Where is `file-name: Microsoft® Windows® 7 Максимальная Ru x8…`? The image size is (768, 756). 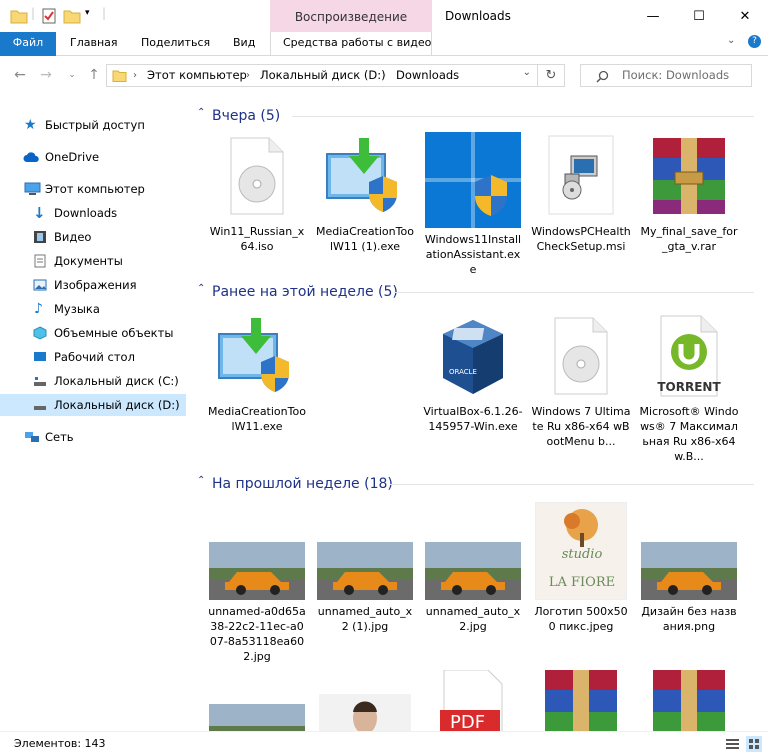
file-name: Microsoft® Windows® 7 Максимальная Ru x8… is located at coordinates (689, 434).